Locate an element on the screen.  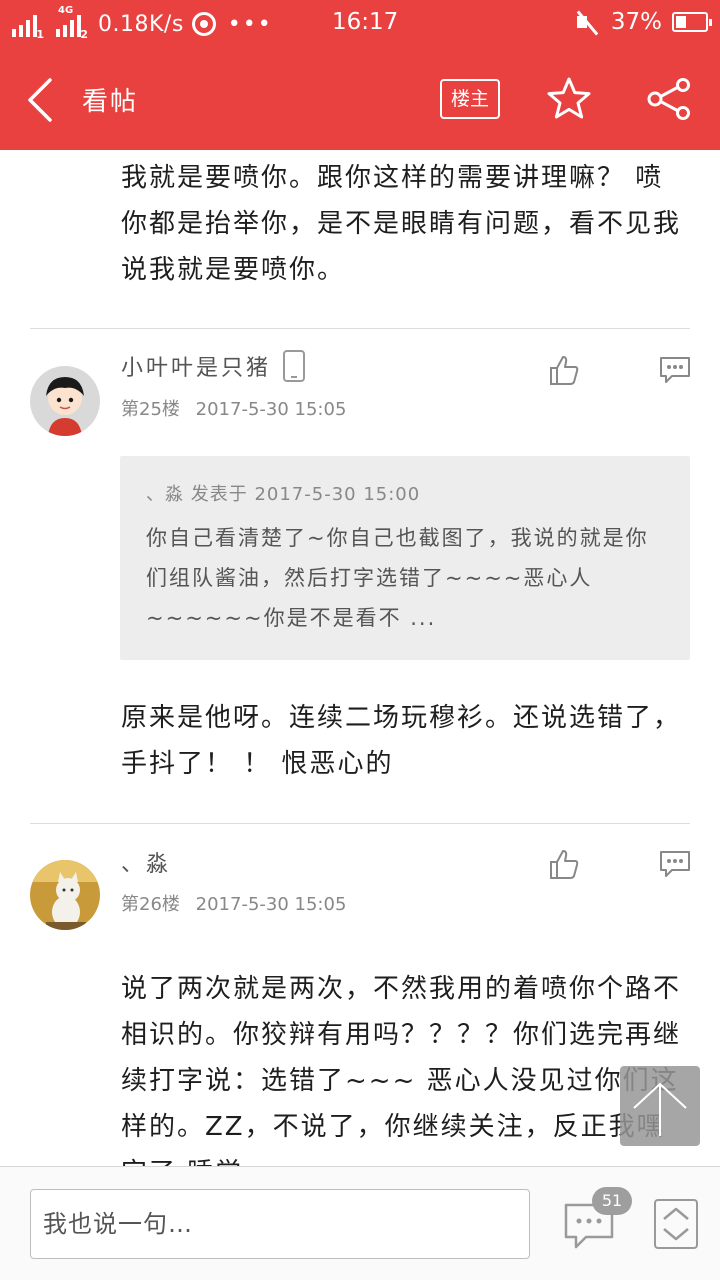
owner-only-button: 楼主 is located at coordinates (470, 99).